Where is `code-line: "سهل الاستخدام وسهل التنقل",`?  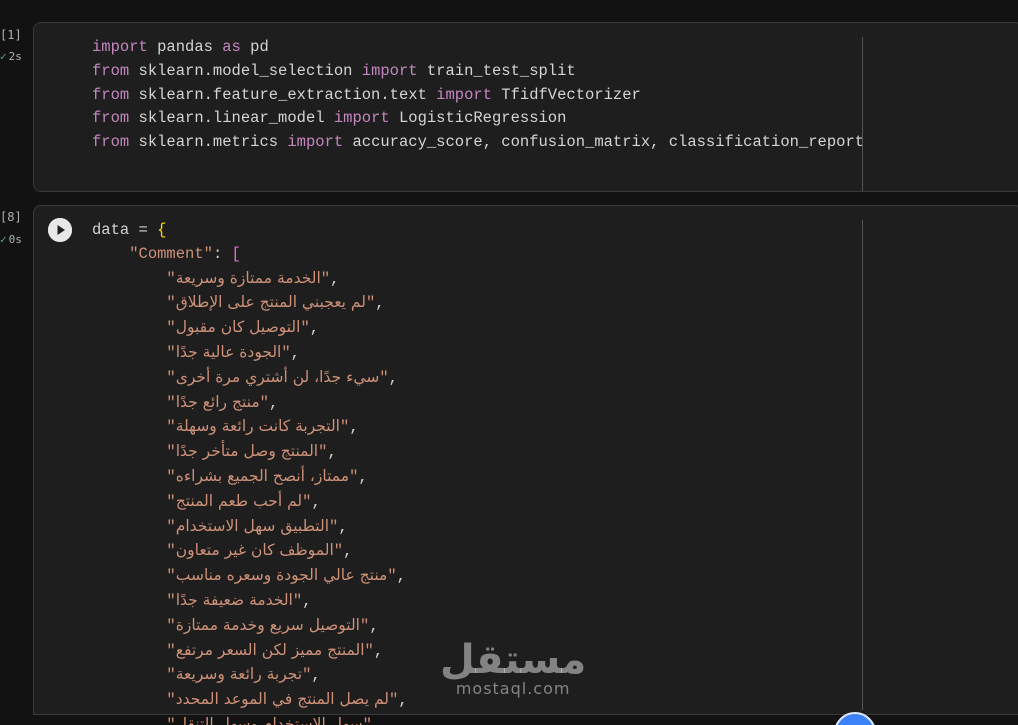 code-line: "سهل الاستخدام وسهل التنقل", is located at coordinates (250, 719).